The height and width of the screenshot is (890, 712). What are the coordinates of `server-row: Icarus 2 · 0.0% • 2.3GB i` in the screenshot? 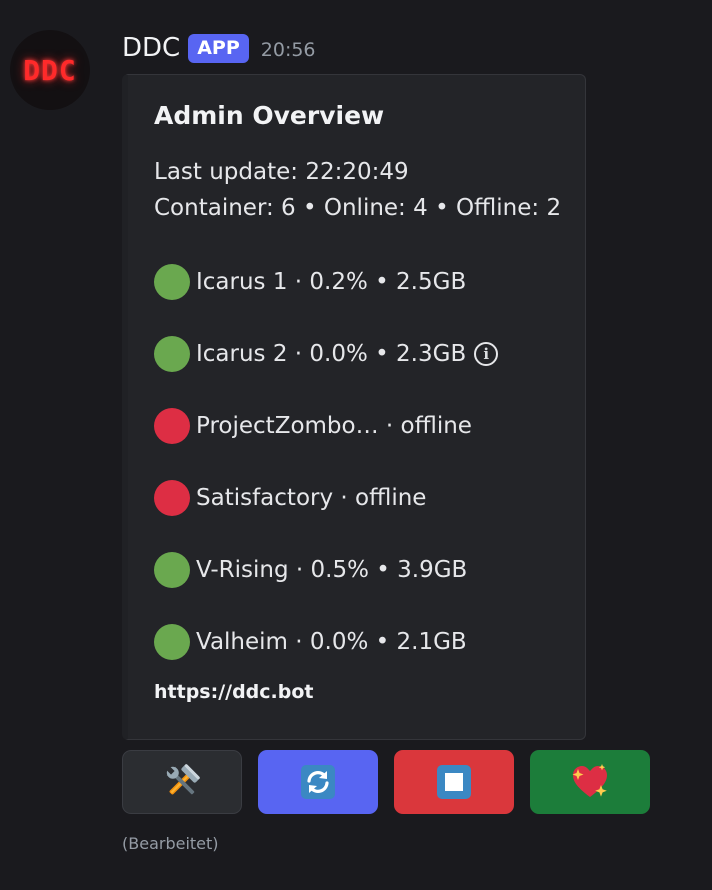 It's located at (326, 354).